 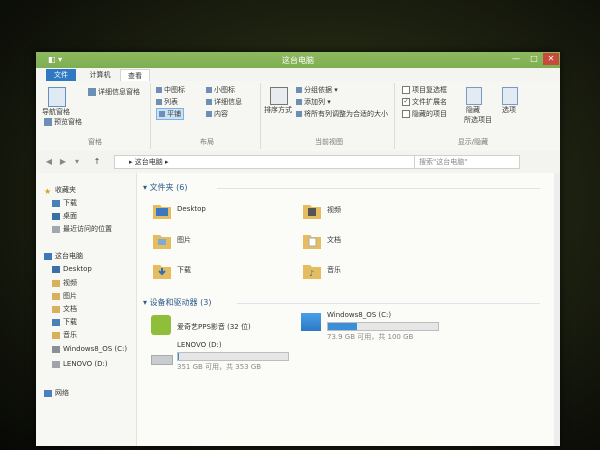 I want to click on nav-favorites: ★ 收藏夹, so click(x=60, y=190).